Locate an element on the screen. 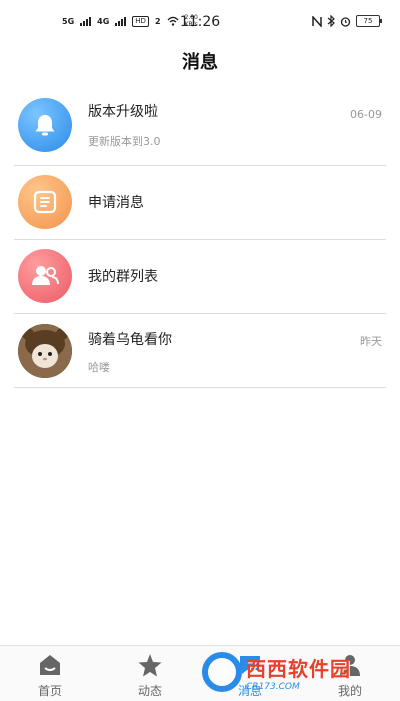  battery-level: 75 is located at coordinates (368, 21).